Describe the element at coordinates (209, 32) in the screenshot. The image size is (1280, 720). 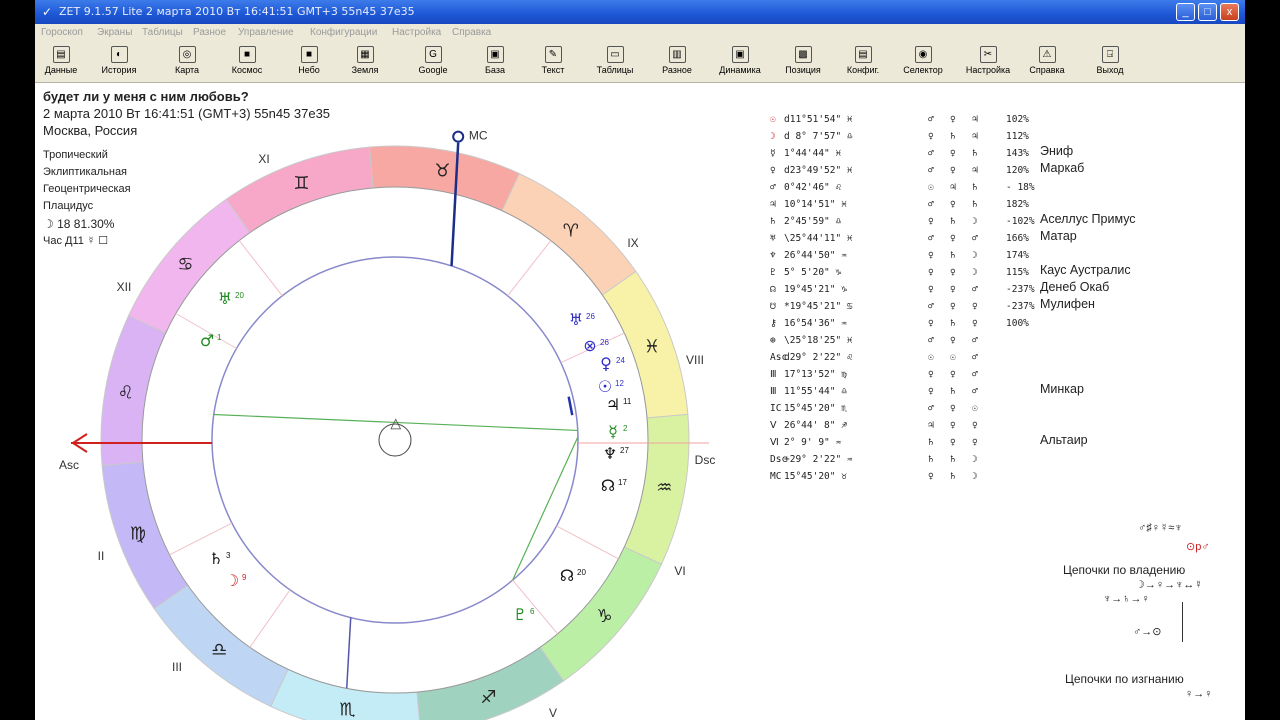
I see `menu-misc: Разное` at that location.